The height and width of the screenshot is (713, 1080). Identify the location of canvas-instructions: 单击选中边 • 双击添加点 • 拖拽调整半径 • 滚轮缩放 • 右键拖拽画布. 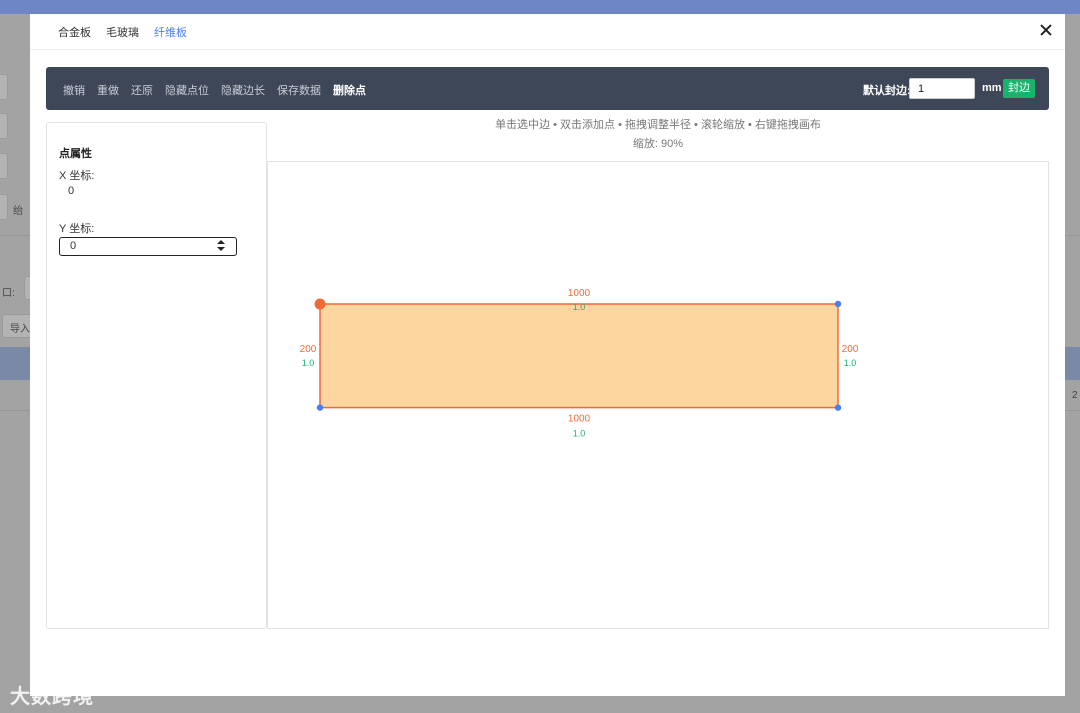
(658, 125).